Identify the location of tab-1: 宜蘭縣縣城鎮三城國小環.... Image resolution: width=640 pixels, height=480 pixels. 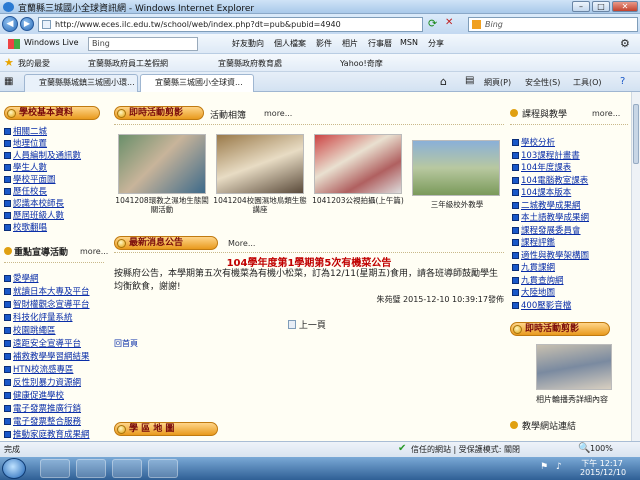
(81, 83).